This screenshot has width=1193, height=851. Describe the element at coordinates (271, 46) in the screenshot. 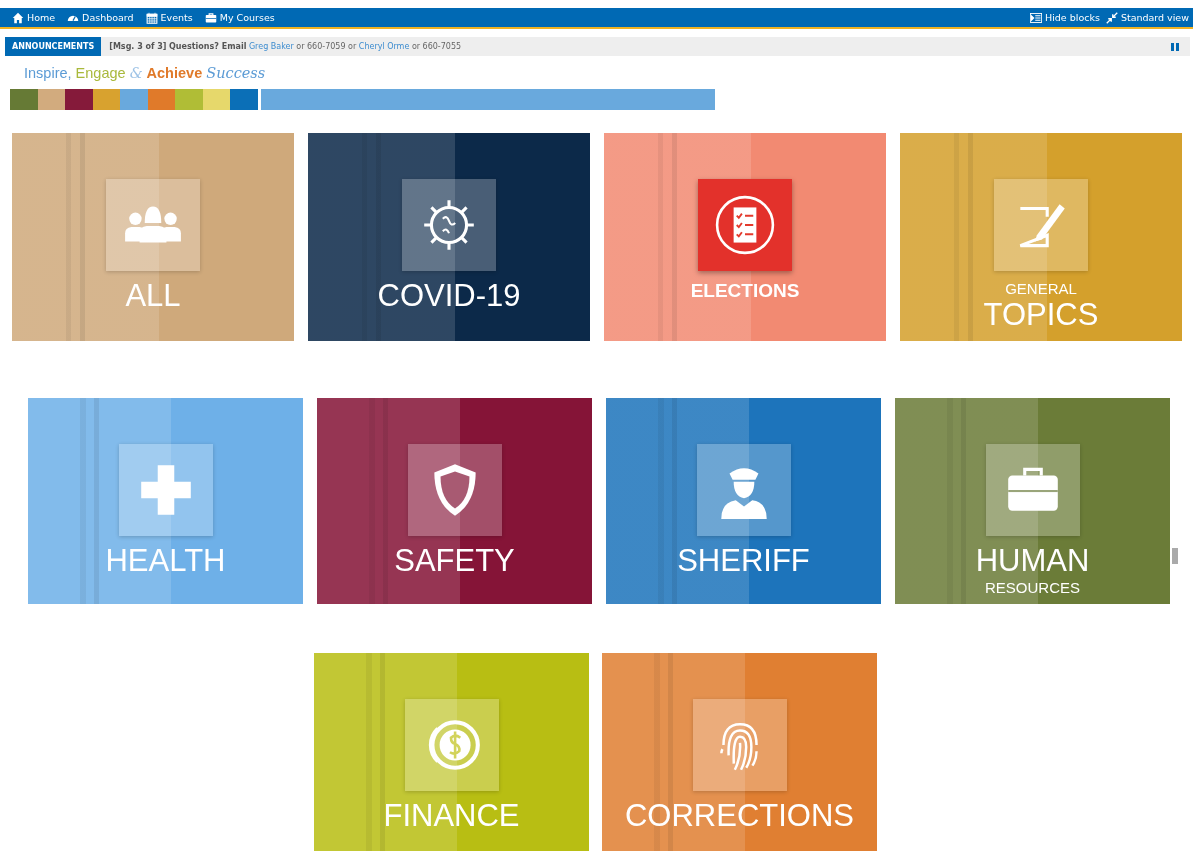

I see `email-link: Greg Baker` at that location.